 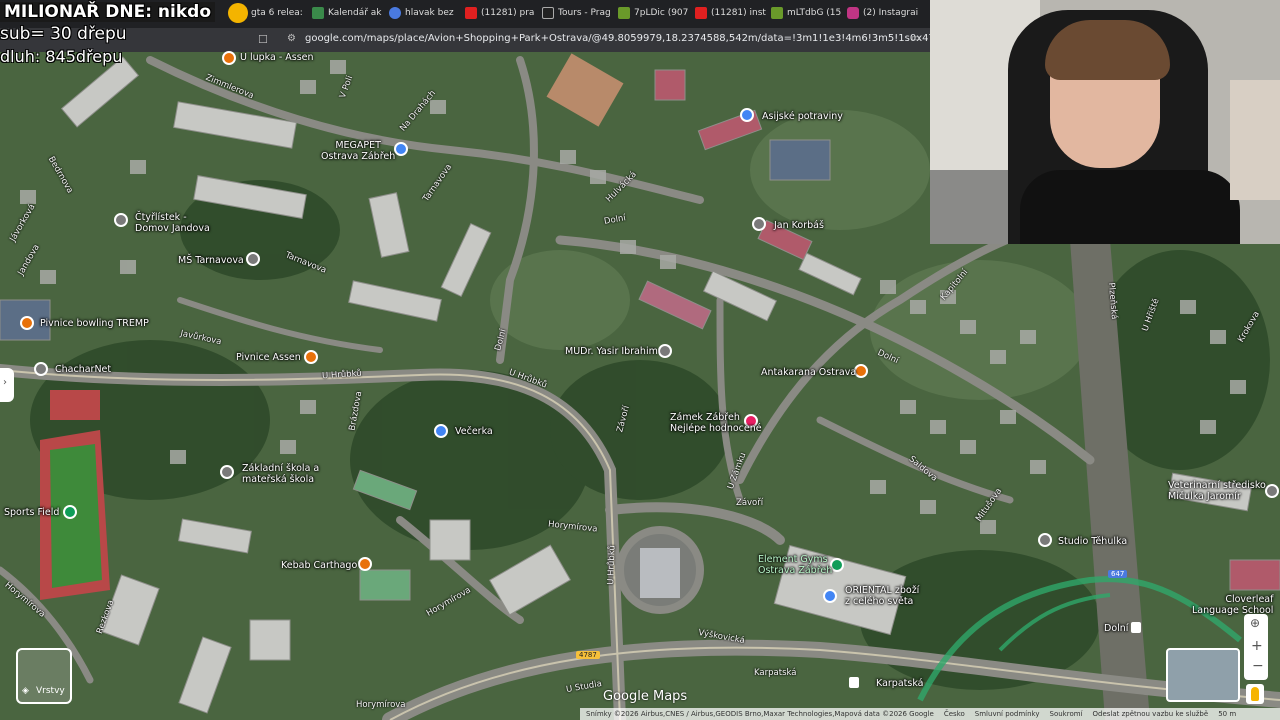 I want to click on sport-pin-icon, so click(x=70, y=512).